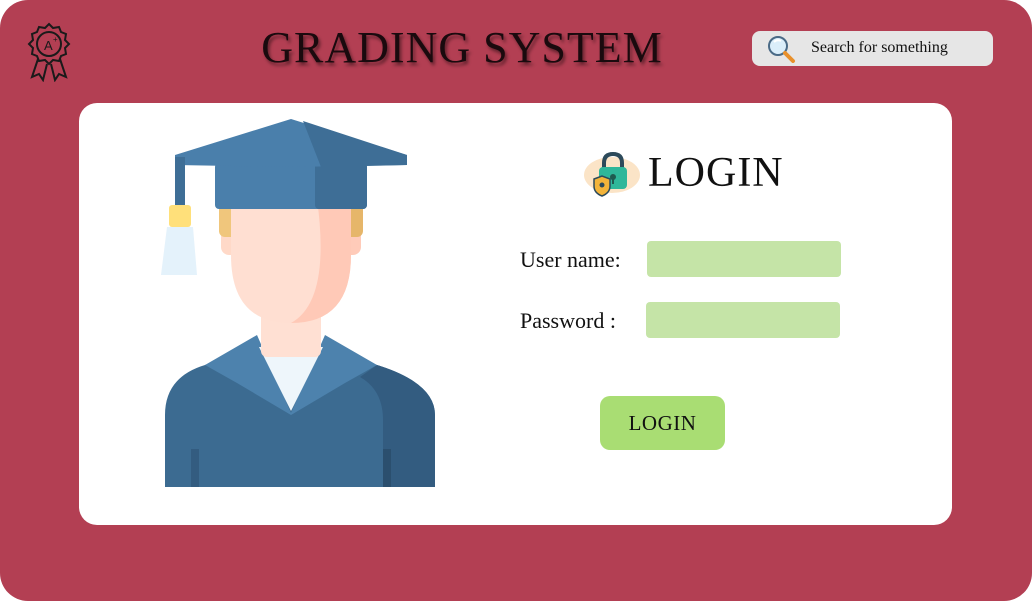 This screenshot has width=1032, height=601. Describe the element at coordinates (716, 173) in the screenshot. I see `login-heading: LOGIN` at that location.